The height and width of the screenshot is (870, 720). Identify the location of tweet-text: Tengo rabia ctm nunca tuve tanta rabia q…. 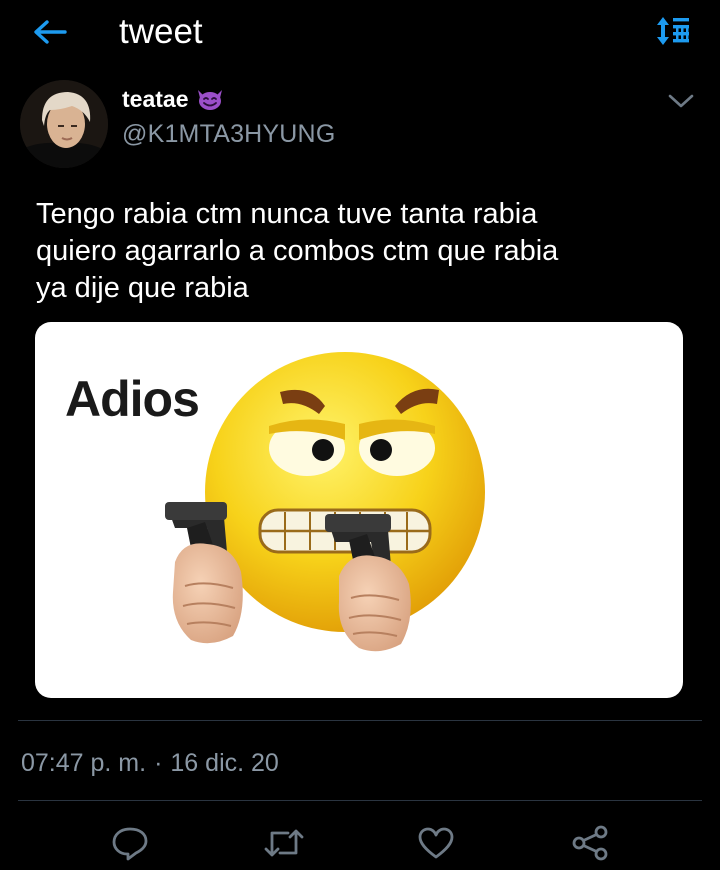
(361, 251).